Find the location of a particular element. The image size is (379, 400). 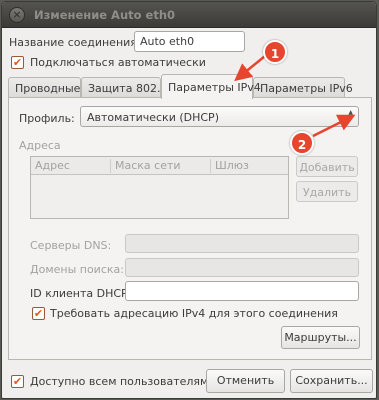

annotation-badge-1: 1 is located at coordinates (275, 52).